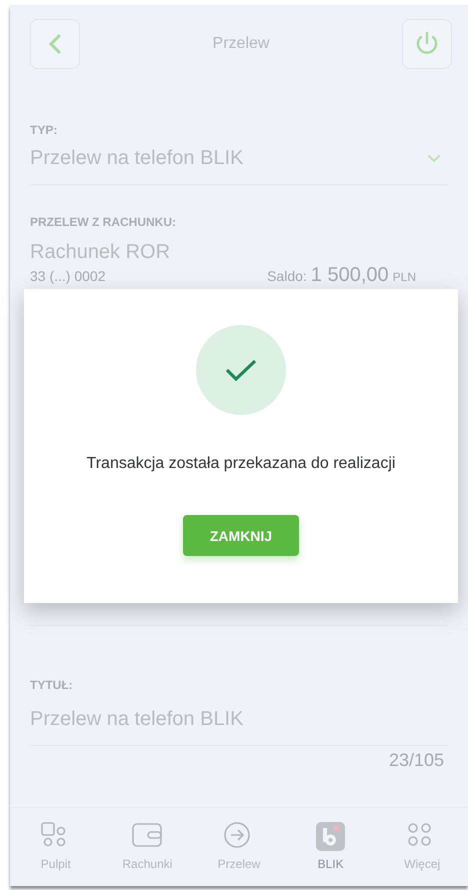  Describe the element at coordinates (103, 222) in the screenshot. I see `field-label: PRZELEW Z RACHUNKU:` at that location.